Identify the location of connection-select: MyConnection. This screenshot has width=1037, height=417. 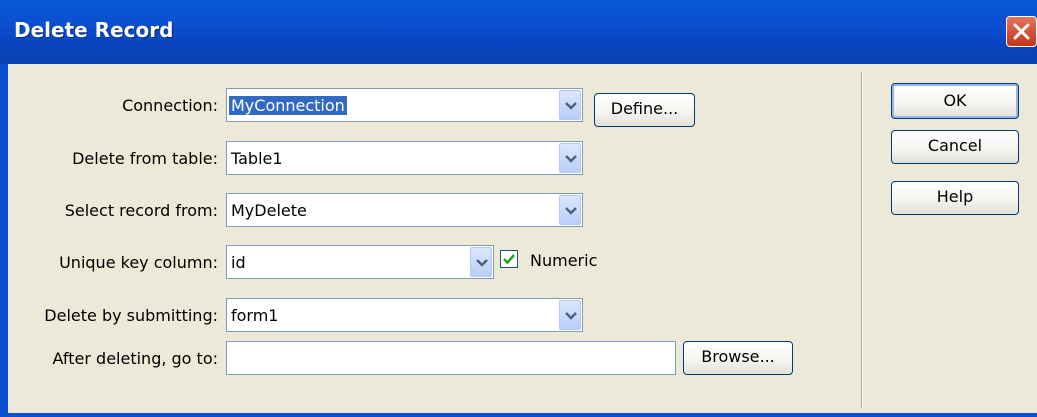
(404, 105).